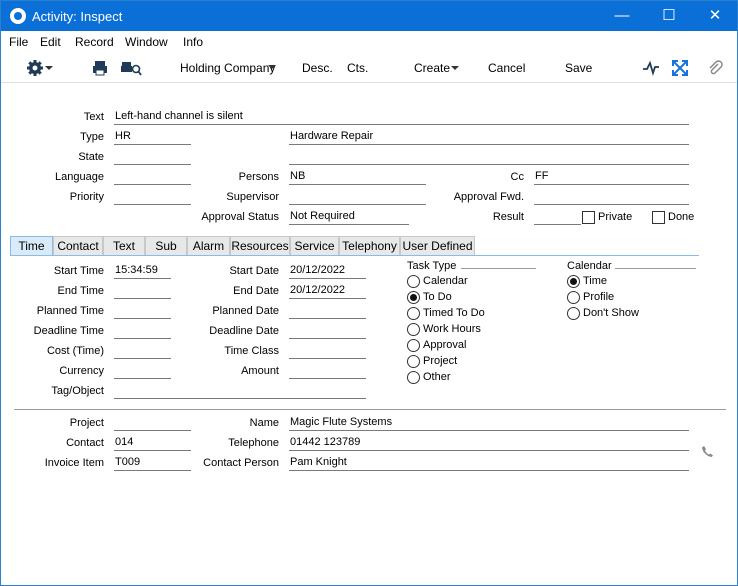  Describe the element at coordinates (253, 443) in the screenshot. I see `telephone-label: Telephone` at that location.